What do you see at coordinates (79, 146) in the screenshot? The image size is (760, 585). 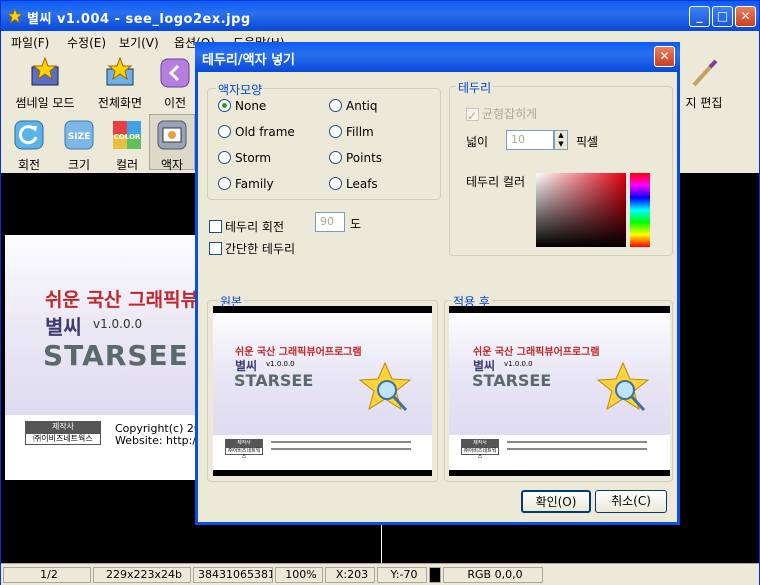 I see `size-button: SIZE 크기` at bounding box center [79, 146].